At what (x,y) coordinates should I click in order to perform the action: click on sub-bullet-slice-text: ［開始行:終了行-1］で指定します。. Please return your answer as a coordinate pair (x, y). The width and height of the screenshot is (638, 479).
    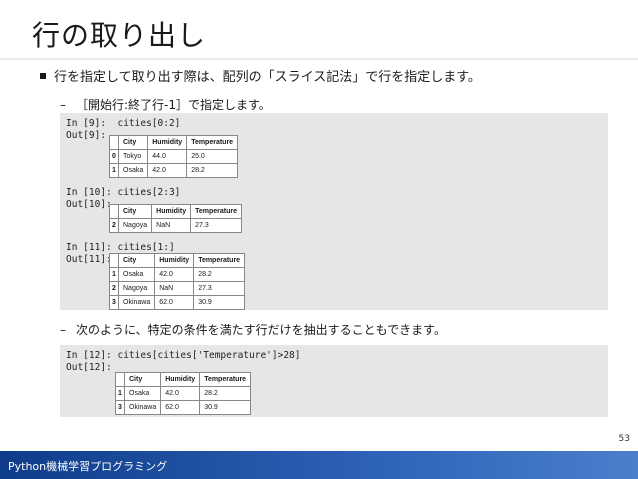
    Looking at the image, I should click on (173, 105).